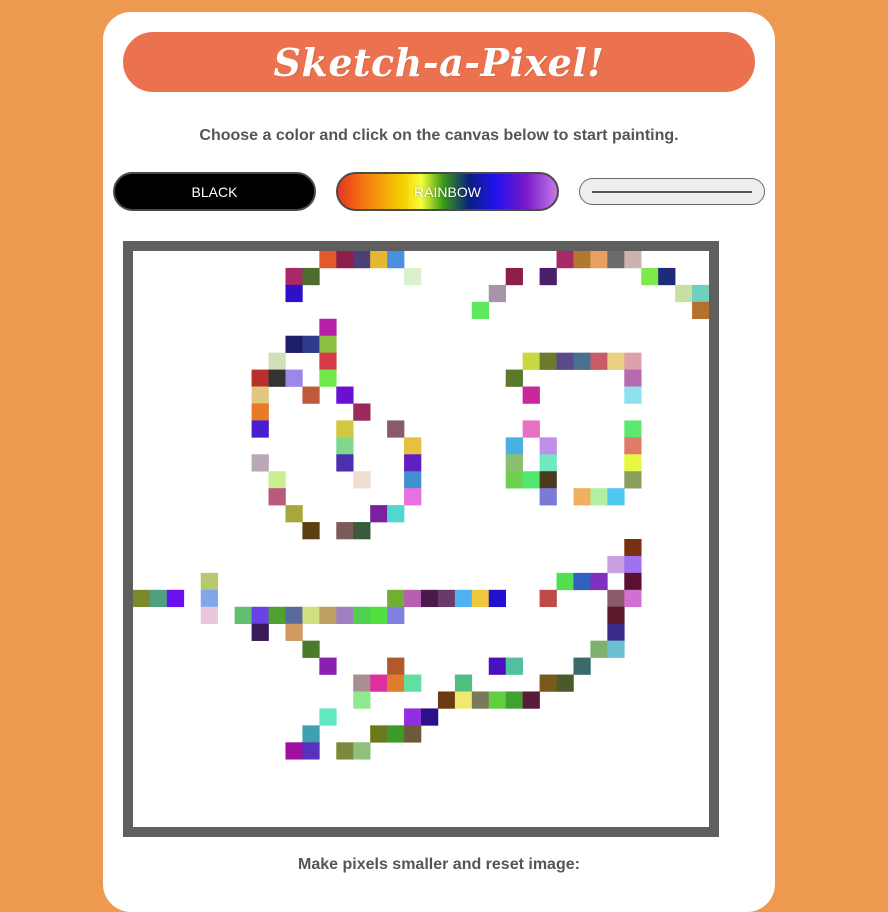  I want to click on pixel-size-slider, so click(672, 191).